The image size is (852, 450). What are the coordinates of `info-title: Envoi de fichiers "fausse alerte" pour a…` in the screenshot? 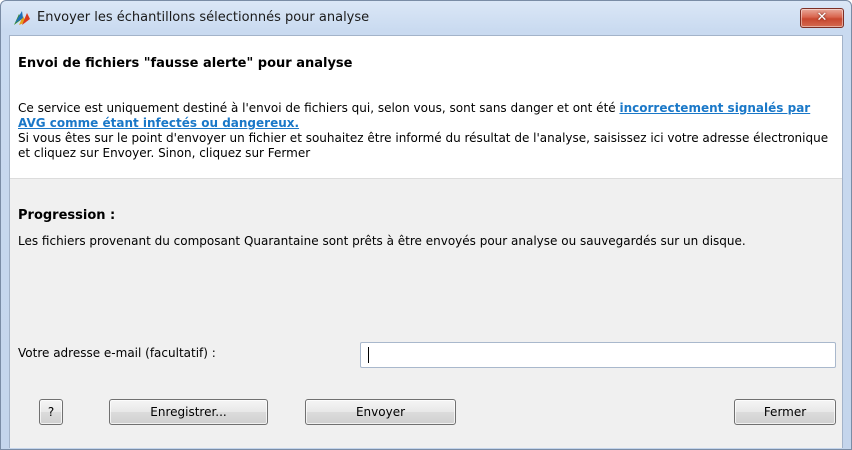 It's located at (185, 63).